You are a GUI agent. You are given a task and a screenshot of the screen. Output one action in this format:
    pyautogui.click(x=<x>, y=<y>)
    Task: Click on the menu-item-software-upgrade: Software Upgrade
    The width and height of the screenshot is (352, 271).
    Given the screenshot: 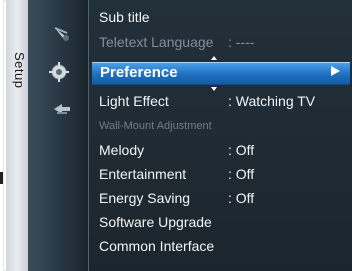 What is the action you would take?
    pyautogui.click(x=155, y=222)
    